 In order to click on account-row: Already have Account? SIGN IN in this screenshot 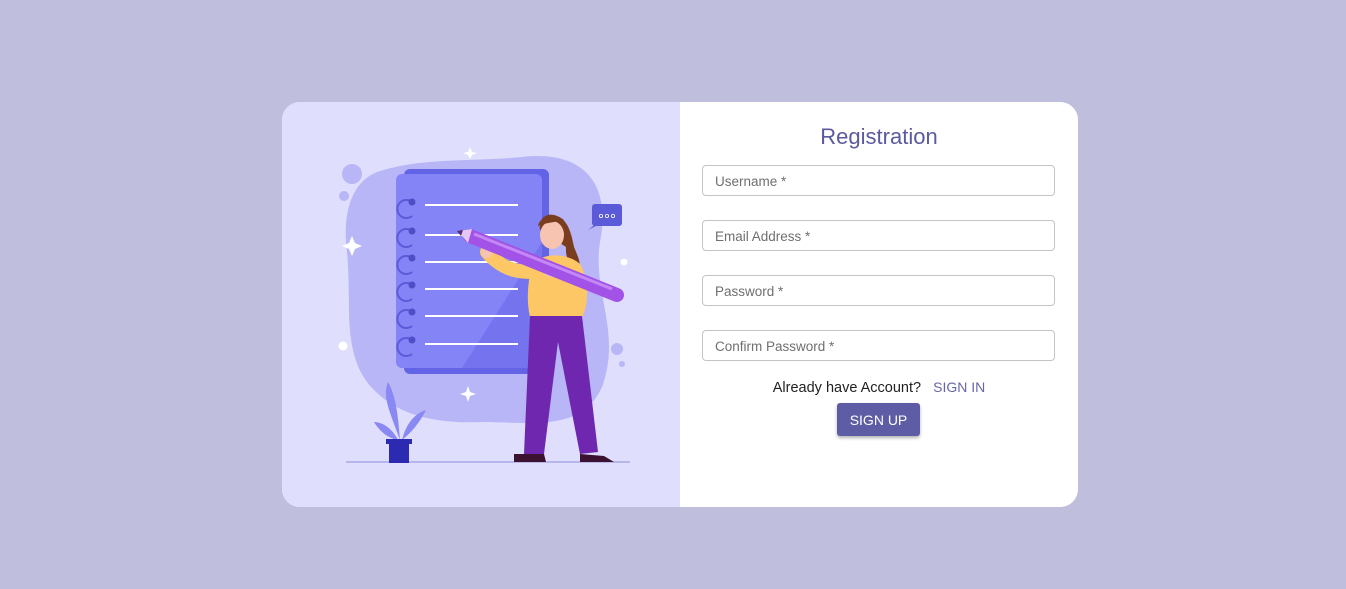, I will do `click(879, 387)`.